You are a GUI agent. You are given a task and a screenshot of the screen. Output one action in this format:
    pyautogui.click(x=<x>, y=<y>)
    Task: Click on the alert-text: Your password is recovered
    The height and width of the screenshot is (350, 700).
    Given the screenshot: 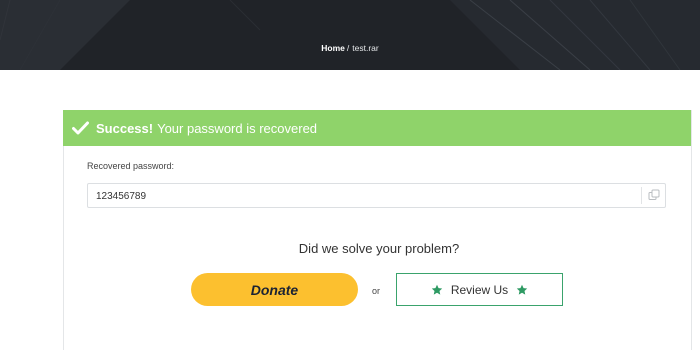 What is the action you would take?
    pyautogui.click(x=237, y=128)
    